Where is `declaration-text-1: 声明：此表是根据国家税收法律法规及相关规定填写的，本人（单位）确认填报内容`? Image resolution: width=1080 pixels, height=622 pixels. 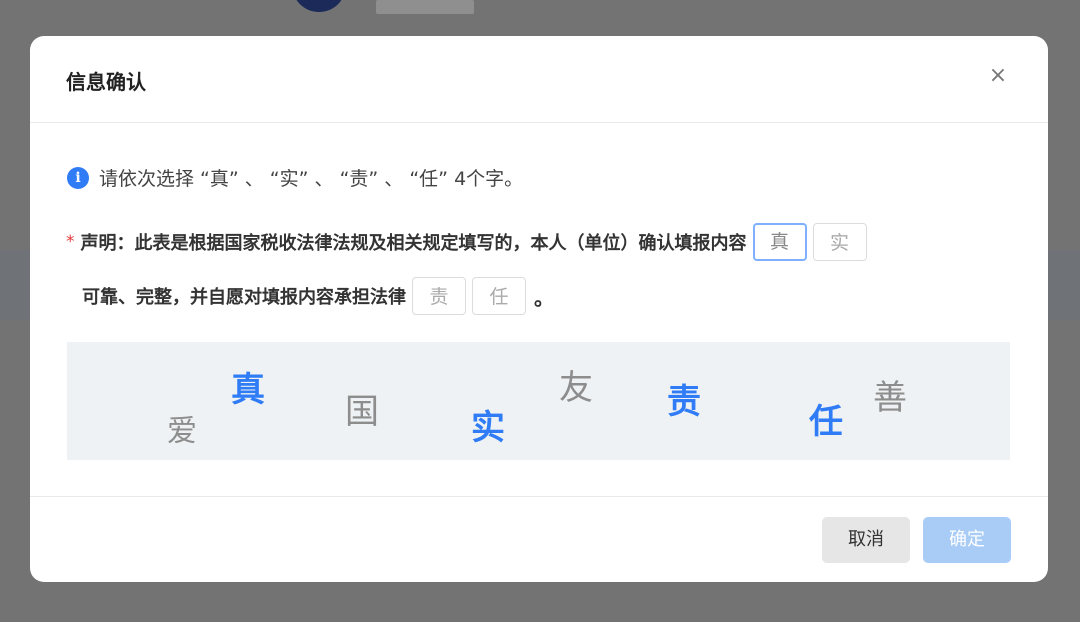
declaration-text-1: 声明：此表是根据国家税收法律法规及相关规定填写的，本人（单位）确认填报内容 is located at coordinates (413, 243).